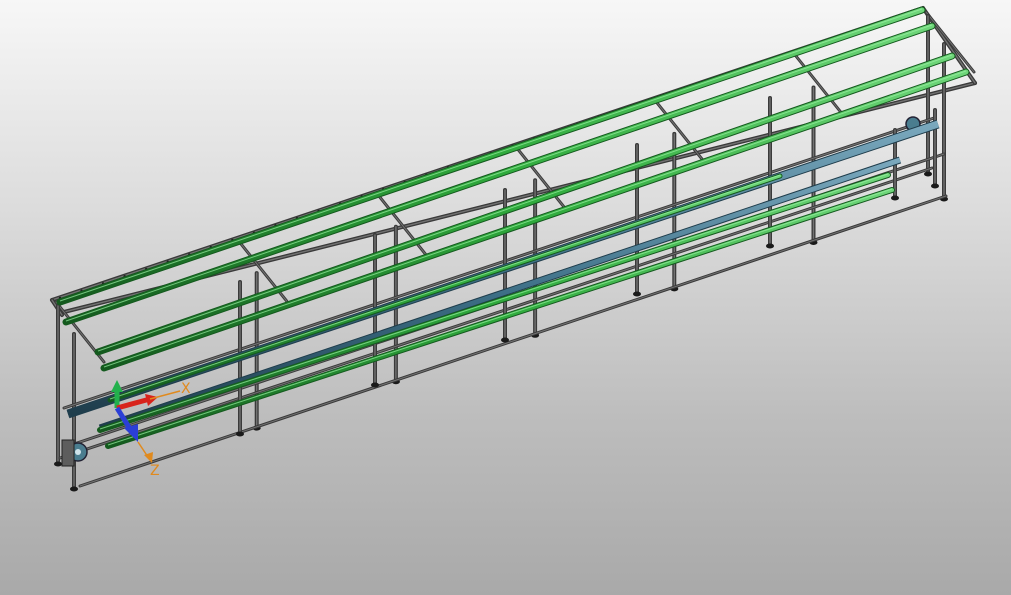 The image size is (1011, 595). I want to click on x-axis-arrowhead, so click(151, 400).